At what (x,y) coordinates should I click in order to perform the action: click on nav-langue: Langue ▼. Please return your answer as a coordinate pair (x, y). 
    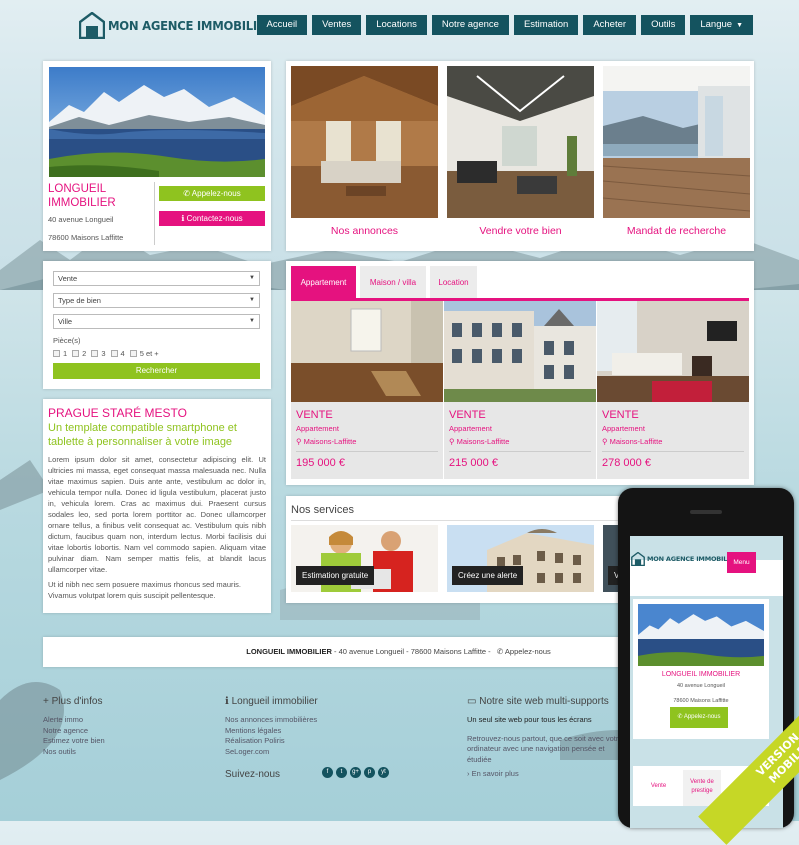
    Looking at the image, I should click on (721, 25).